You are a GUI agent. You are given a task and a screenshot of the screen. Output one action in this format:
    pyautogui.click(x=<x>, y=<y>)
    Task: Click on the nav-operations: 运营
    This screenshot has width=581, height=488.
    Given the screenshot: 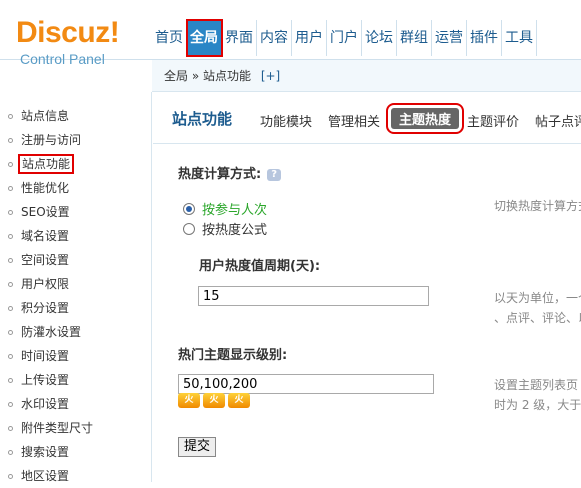 What is the action you would take?
    pyautogui.click(x=449, y=38)
    